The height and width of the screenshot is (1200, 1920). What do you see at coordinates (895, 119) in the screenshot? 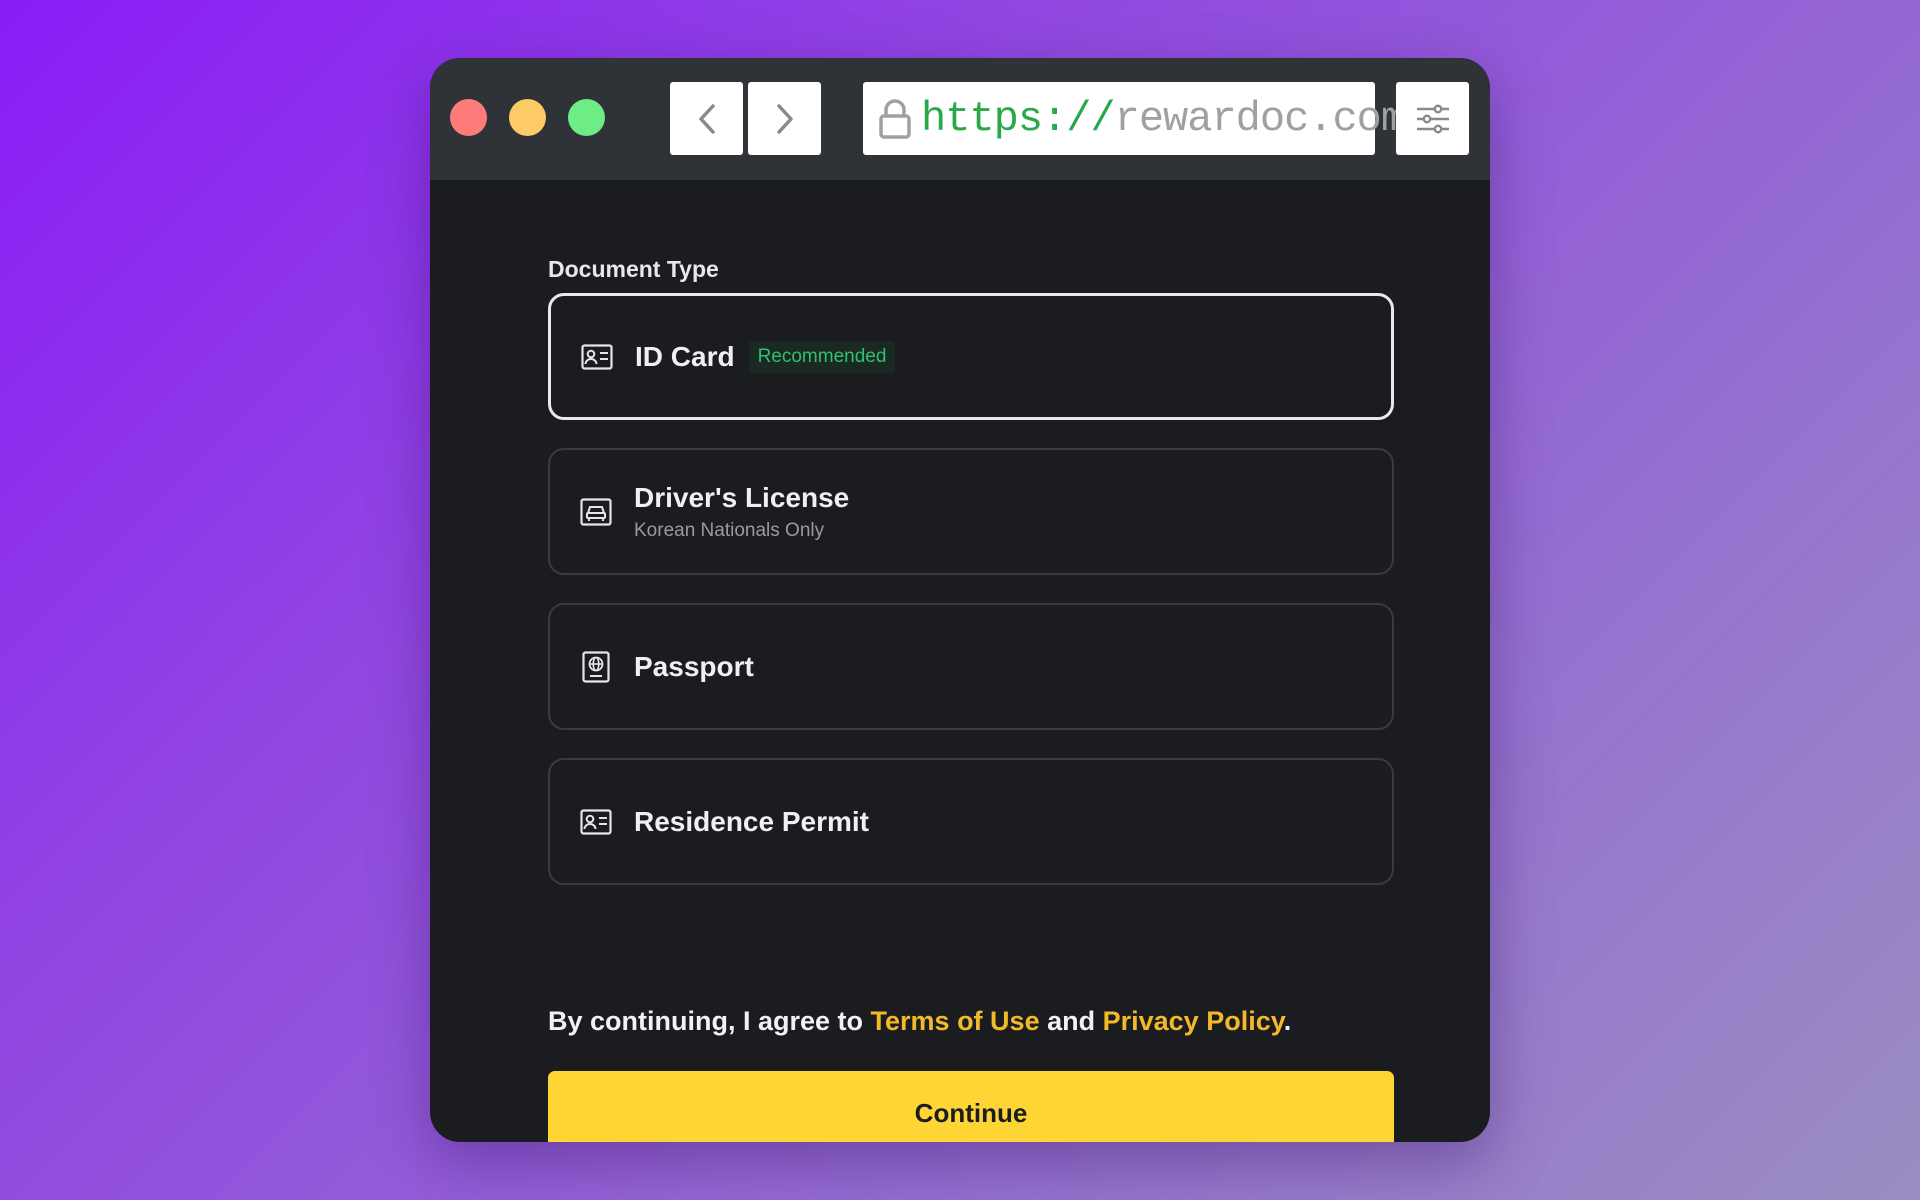
I see `lock-icon` at bounding box center [895, 119].